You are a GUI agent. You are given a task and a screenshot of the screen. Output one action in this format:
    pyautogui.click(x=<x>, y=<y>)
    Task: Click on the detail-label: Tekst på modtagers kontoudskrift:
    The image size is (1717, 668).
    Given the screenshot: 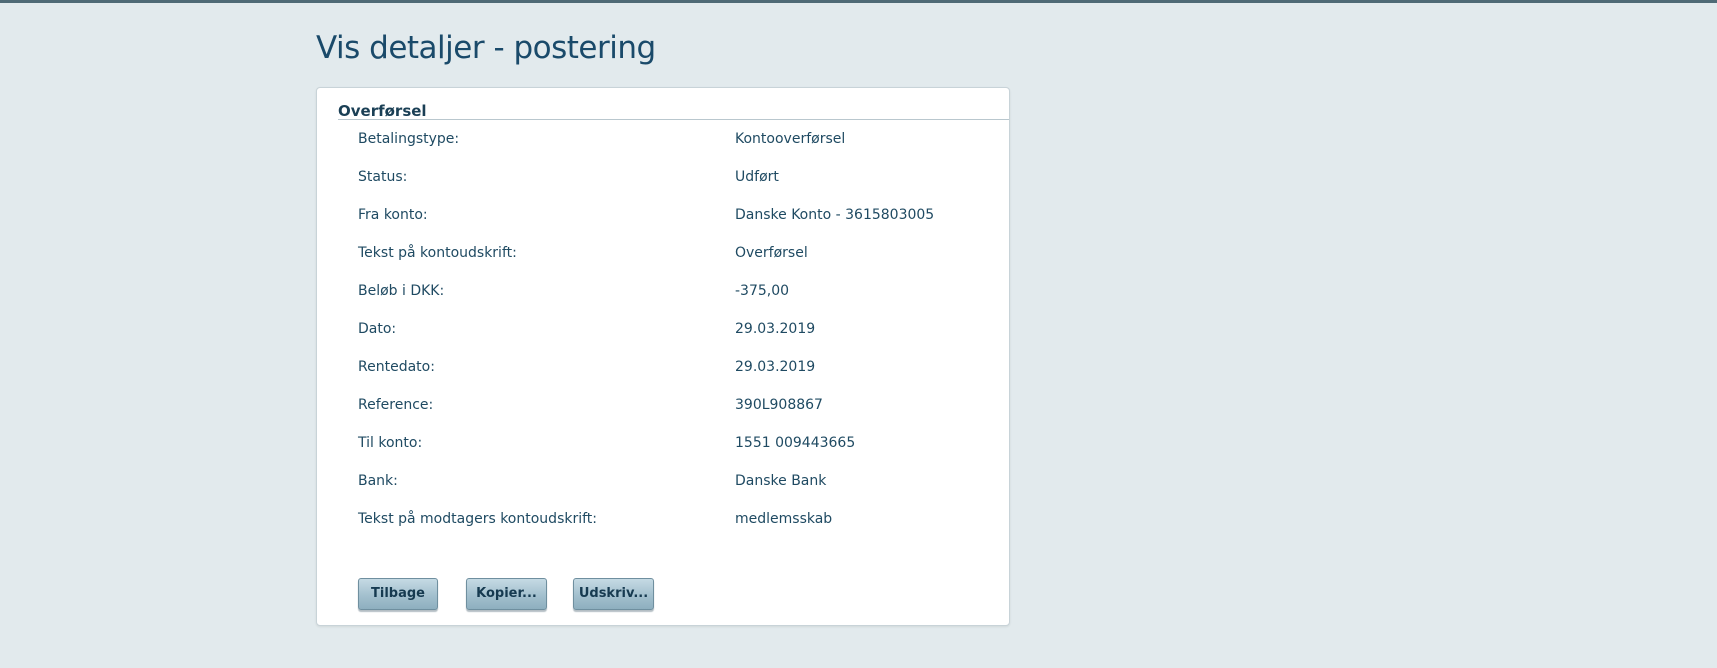 What is the action you would take?
    pyautogui.click(x=477, y=519)
    